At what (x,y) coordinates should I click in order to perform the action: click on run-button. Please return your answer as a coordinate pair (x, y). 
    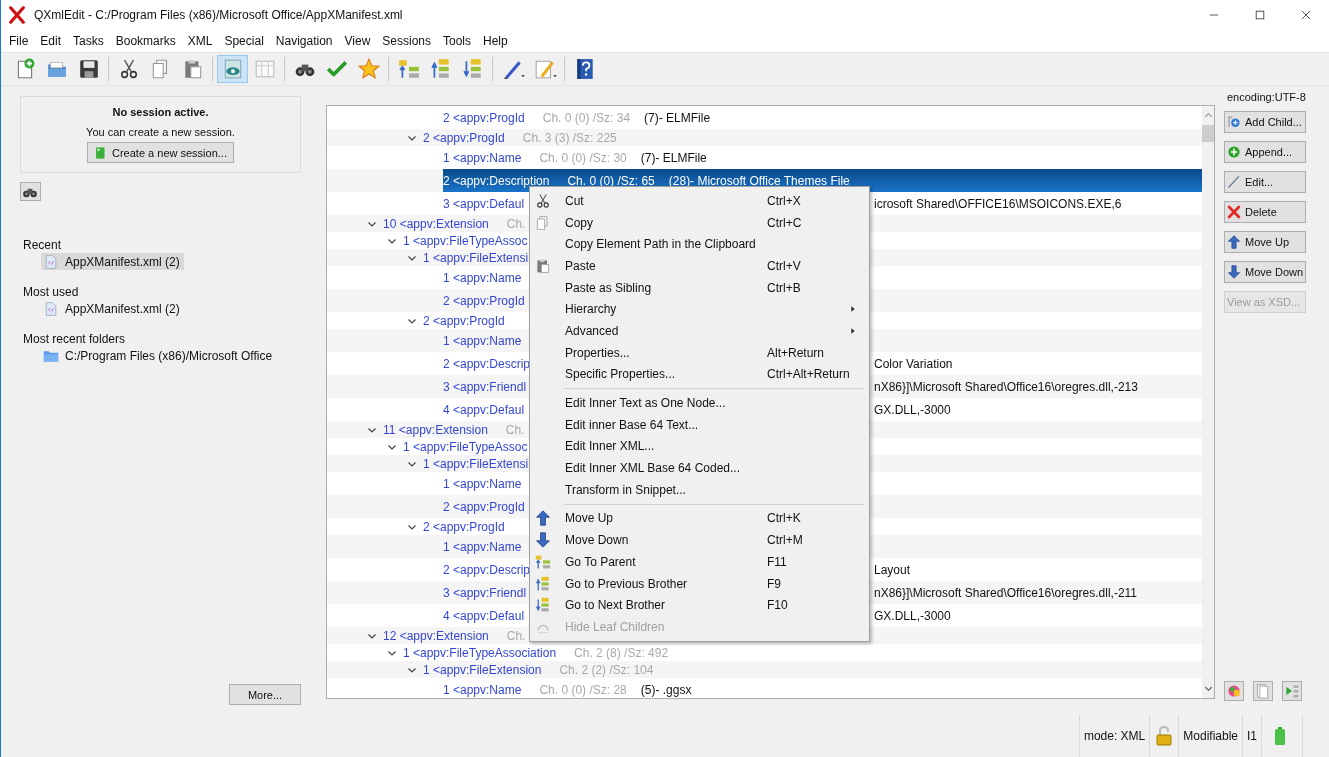
    Looking at the image, I should click on (1292, 691).